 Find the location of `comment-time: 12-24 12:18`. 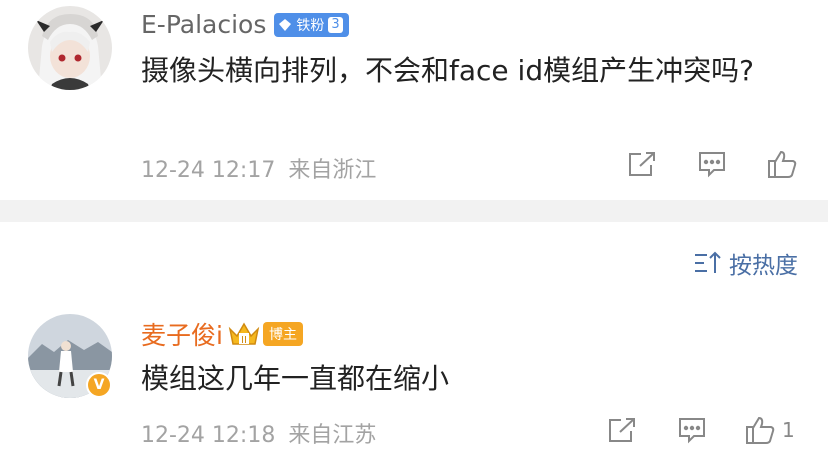

comment-time: 12-24 12:18 is located at coordinates (208, 435).